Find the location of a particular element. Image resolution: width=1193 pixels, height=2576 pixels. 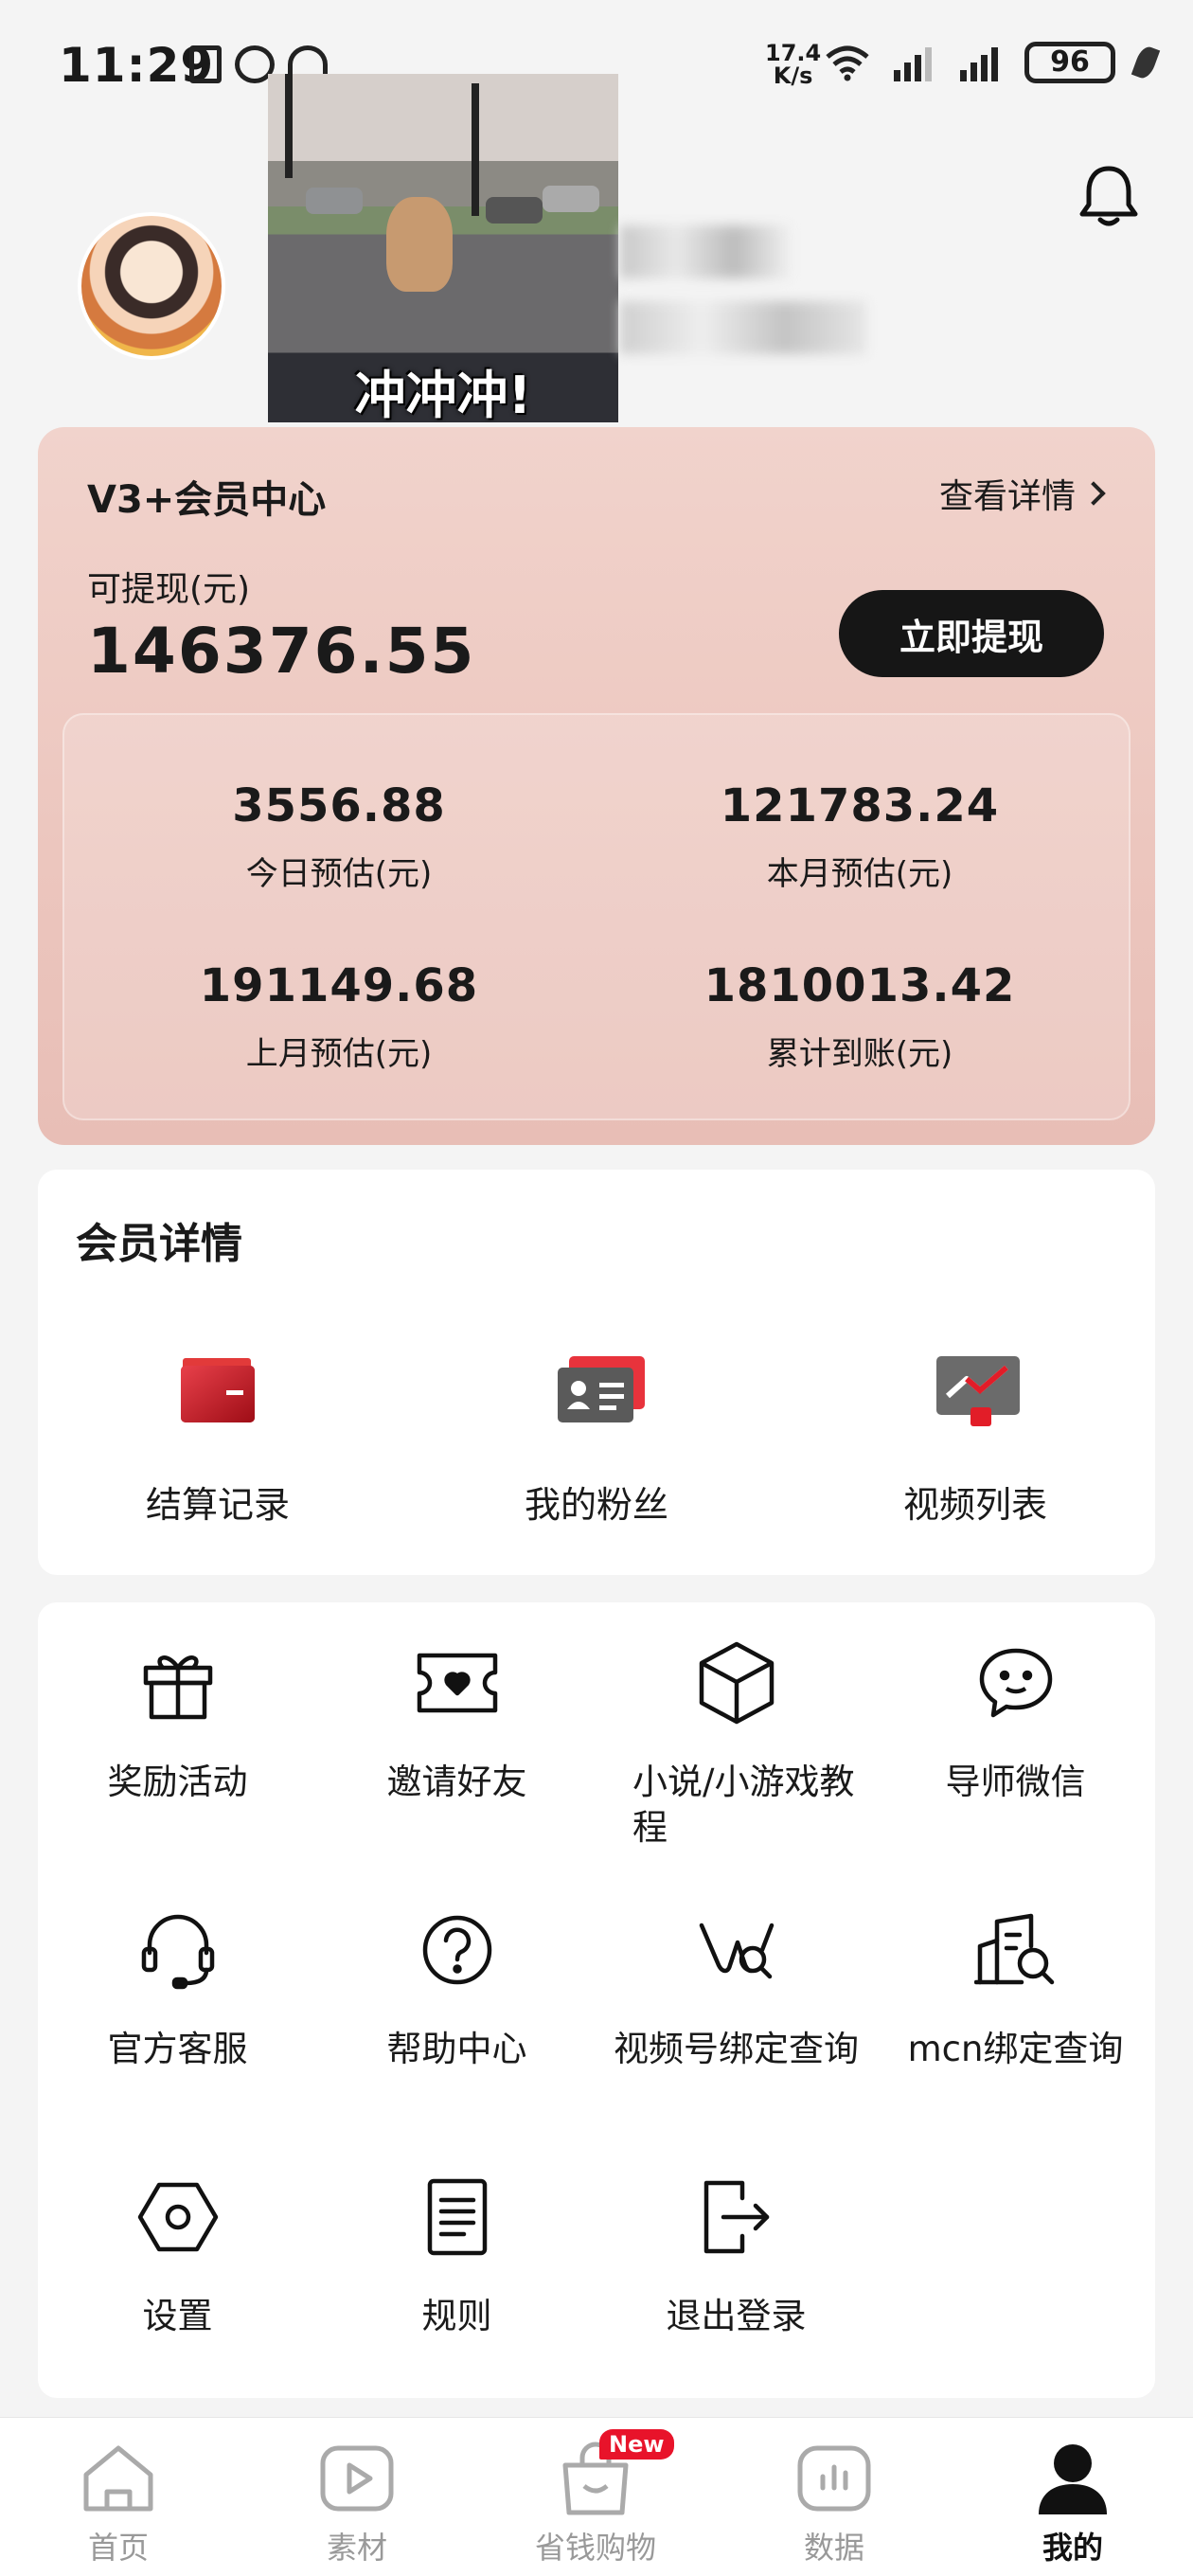

grid-item-label: 奖励活动 is located at coordinates (177, 1782).